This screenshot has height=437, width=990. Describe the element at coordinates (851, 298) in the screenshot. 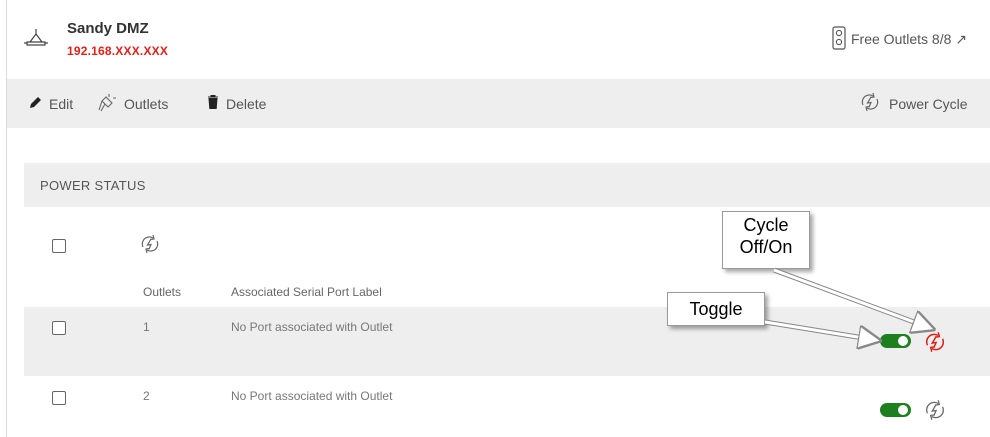

I see `cycle-arrow` at that location.